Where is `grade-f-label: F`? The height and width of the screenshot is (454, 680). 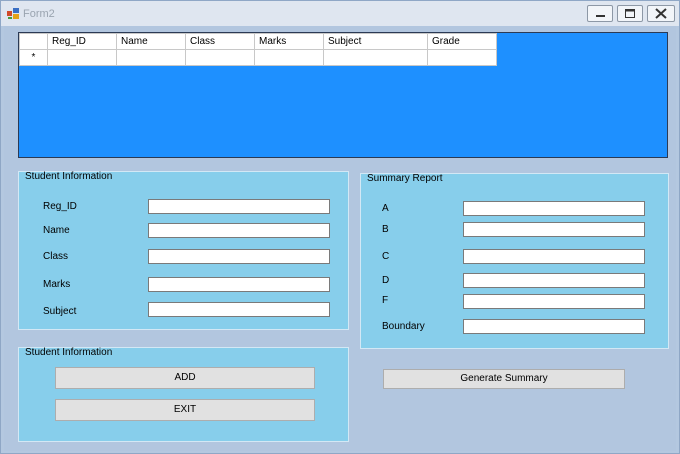
grade-f-label: F is located at coordinates (385, 300).